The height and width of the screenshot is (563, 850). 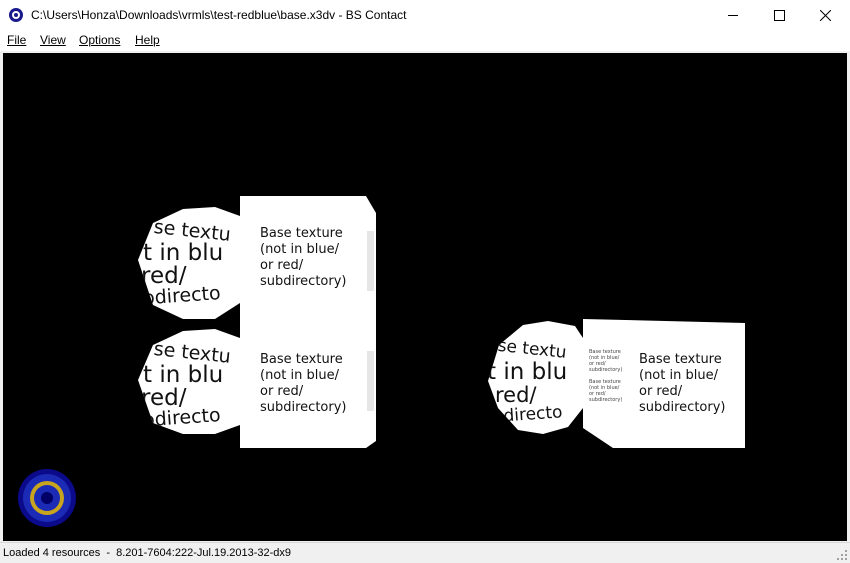 I want to click on close-icon, so click(x=825, y=15).